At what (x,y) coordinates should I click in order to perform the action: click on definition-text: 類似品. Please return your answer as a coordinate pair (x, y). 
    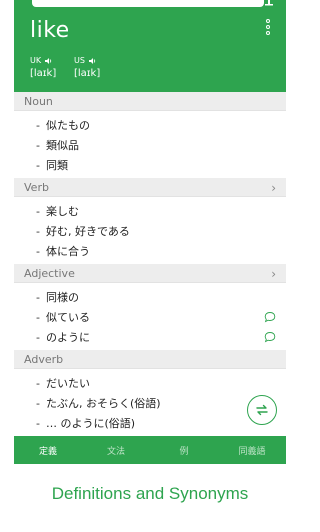
    Looking at the image, I should click on (62, 145).